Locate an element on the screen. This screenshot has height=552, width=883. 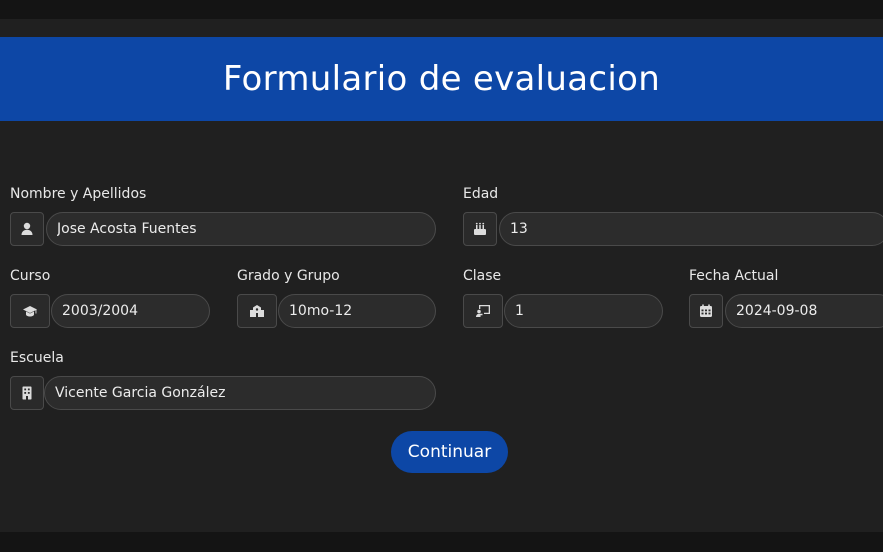
school-icon is located at coordinates (257, 311).